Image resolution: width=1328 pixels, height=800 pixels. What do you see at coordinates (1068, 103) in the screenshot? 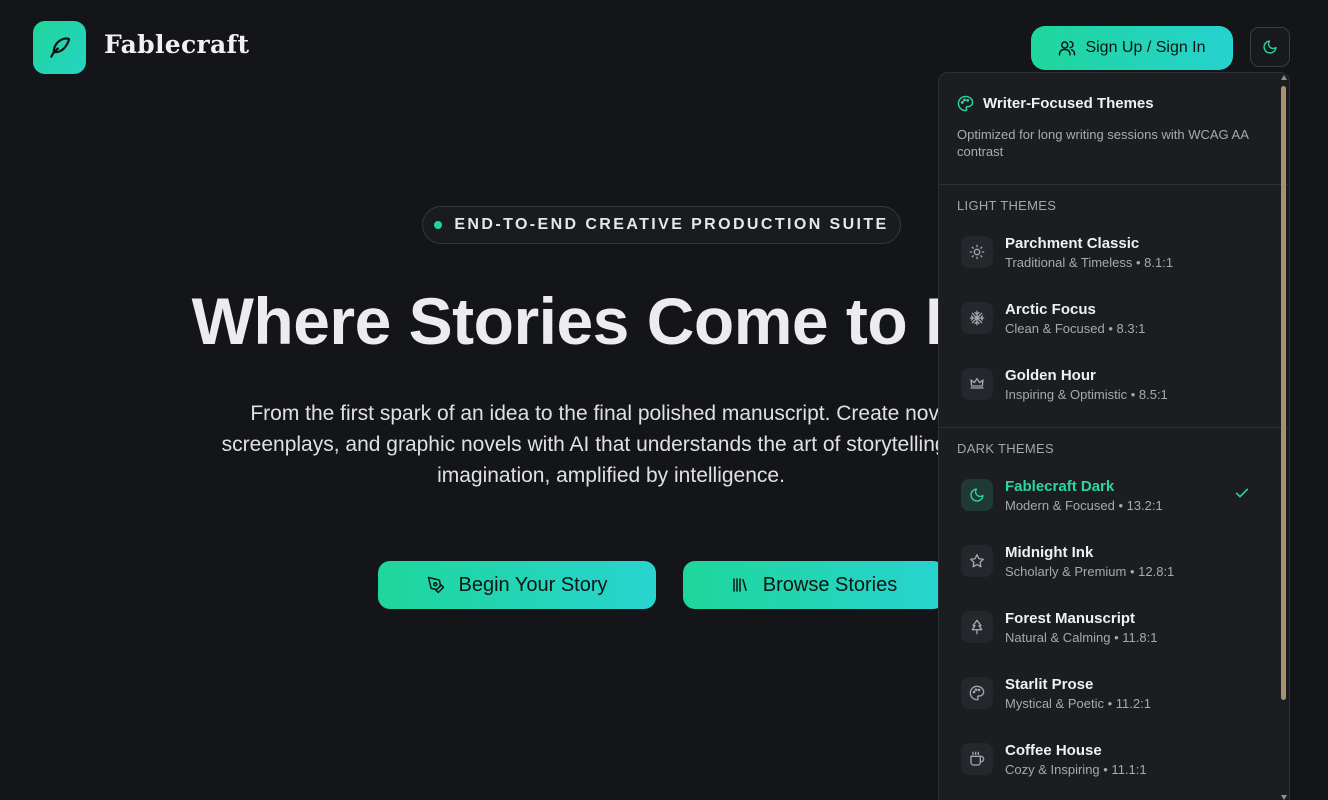
I see `theme-menu-title: Writer-Focused Themes` at bounding box center [1068, 103].